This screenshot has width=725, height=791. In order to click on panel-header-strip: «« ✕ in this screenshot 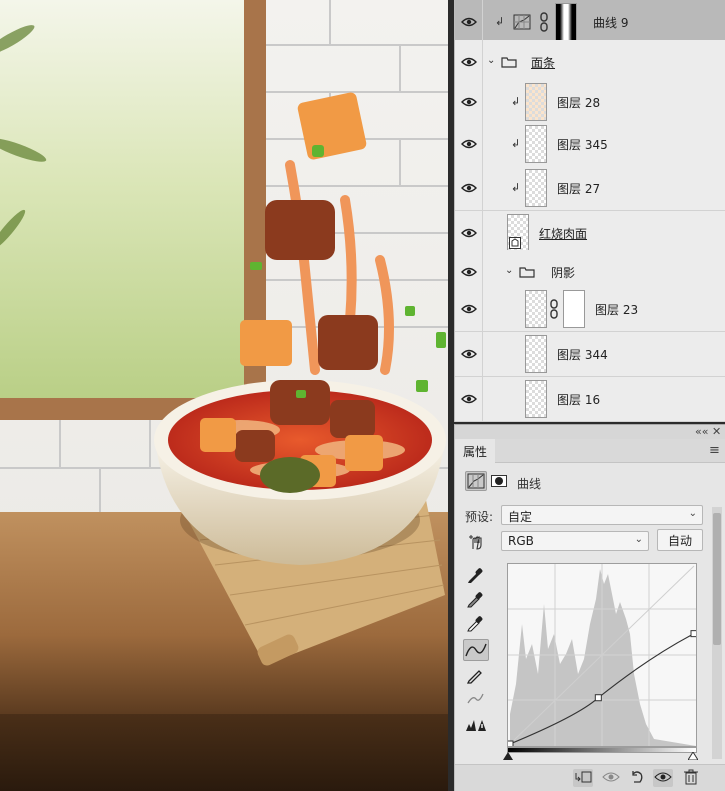, I will do `click(590, 432)`.